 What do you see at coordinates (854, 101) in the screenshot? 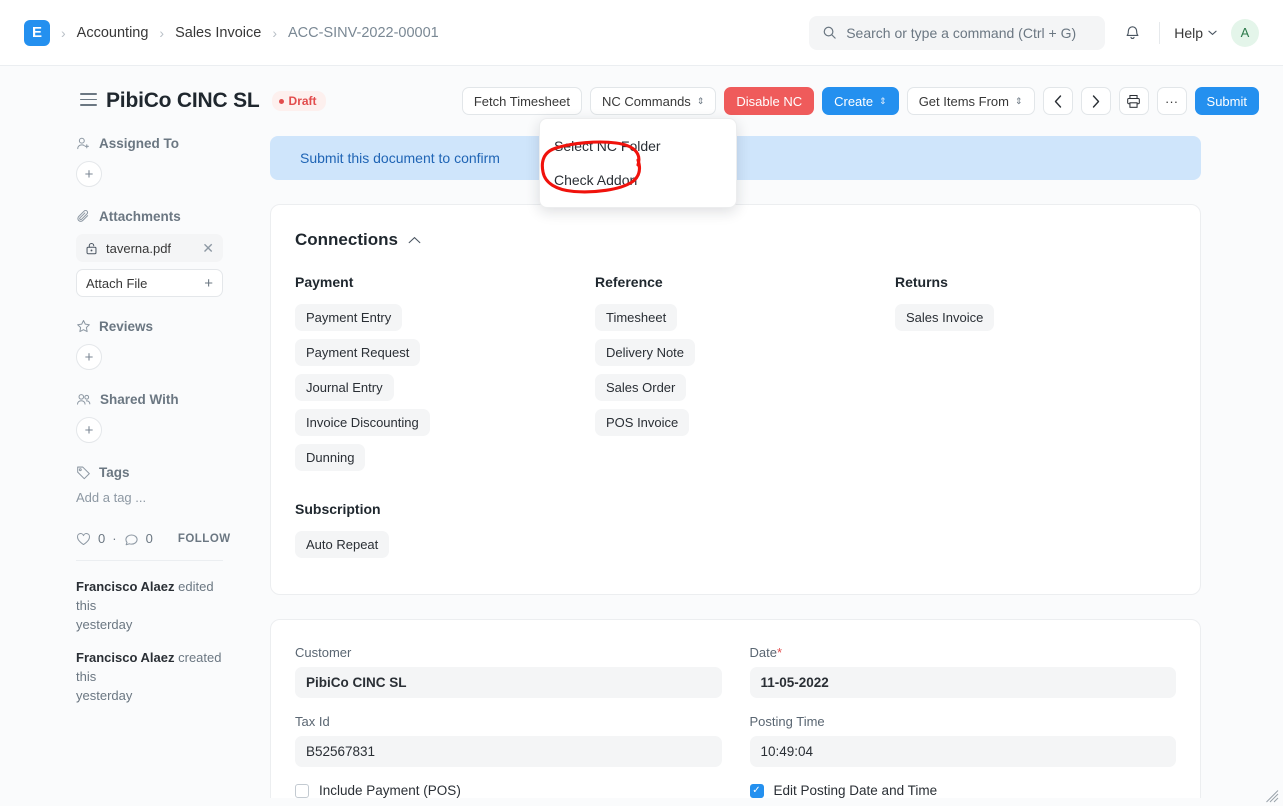
I see `create-label: Create` at bounding box center [854, 101].